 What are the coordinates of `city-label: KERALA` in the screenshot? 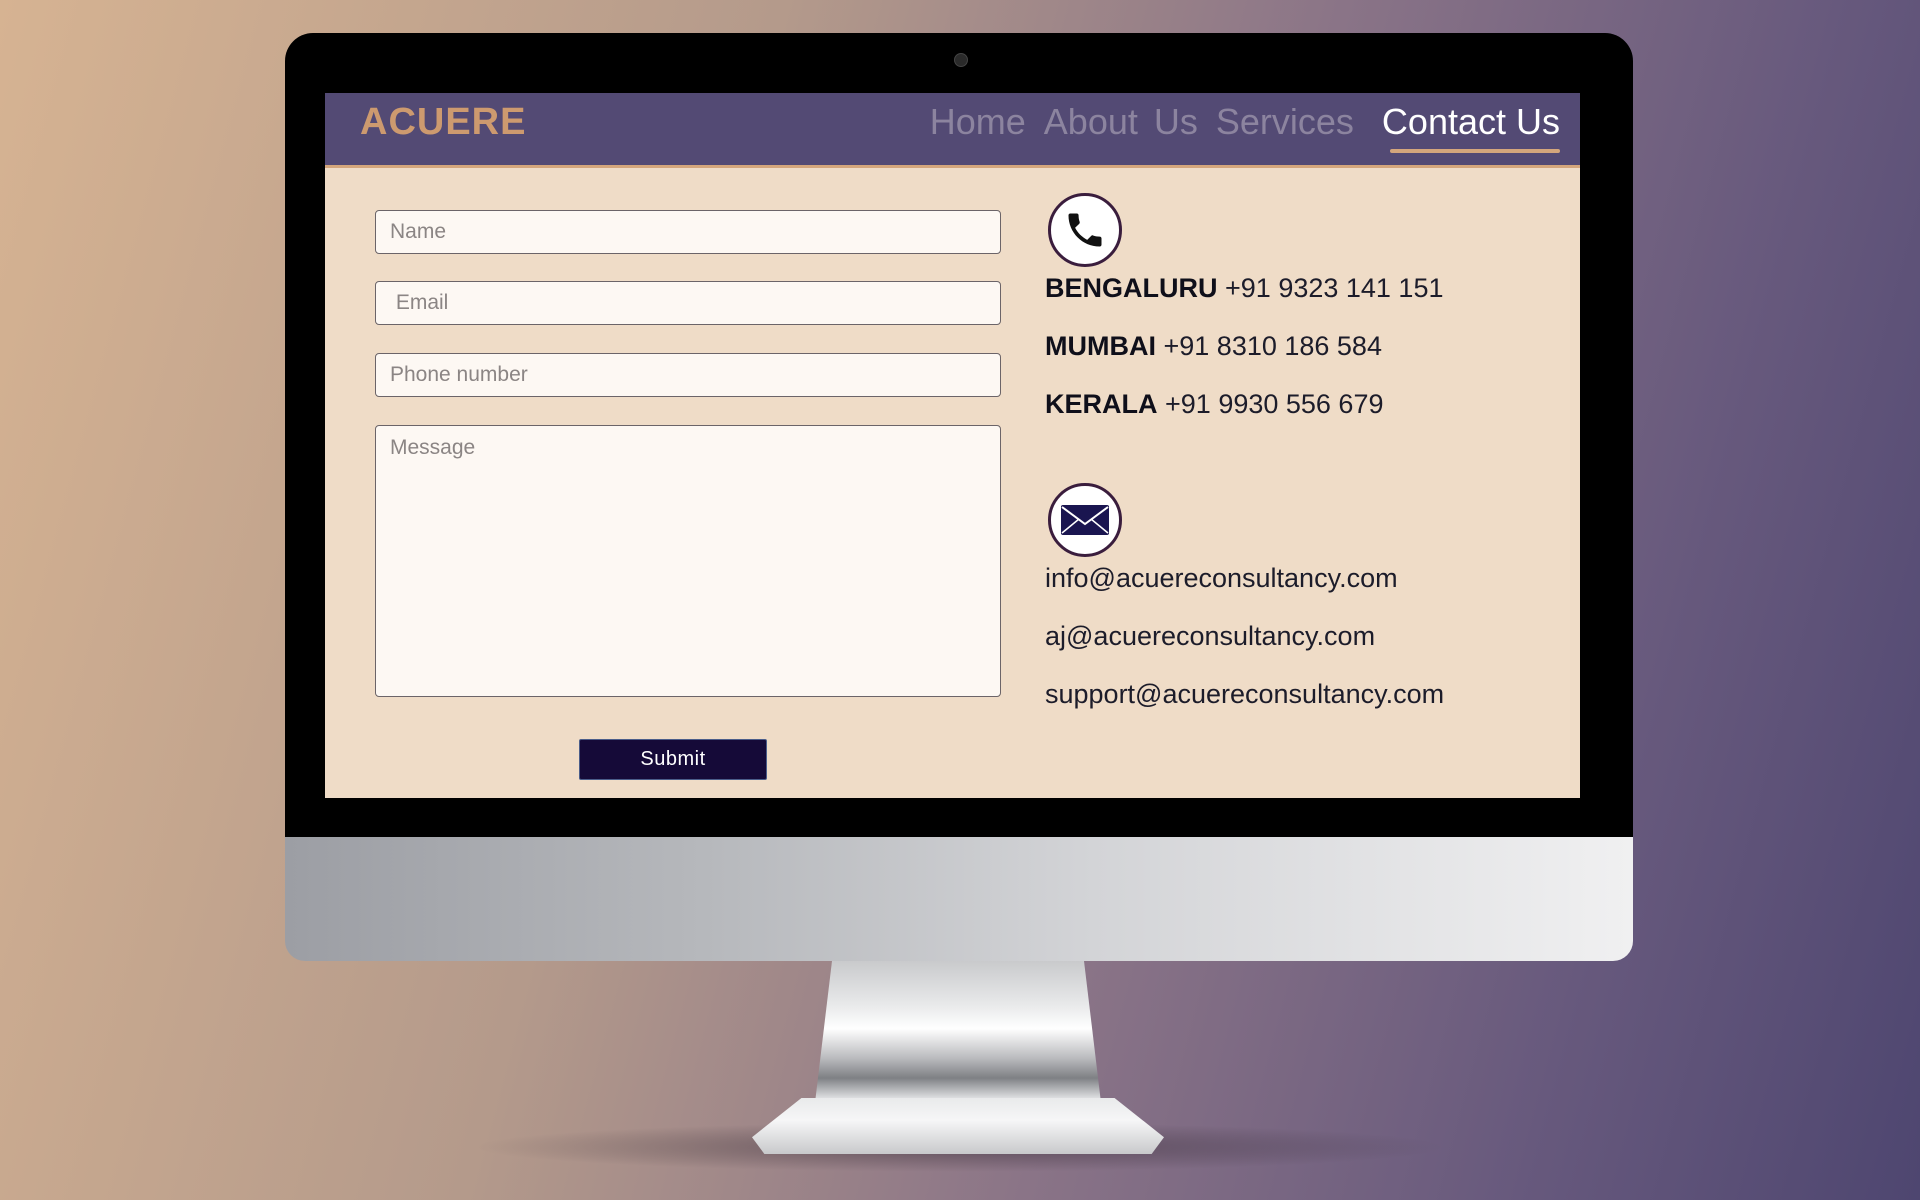 It's located at (1101, 404).